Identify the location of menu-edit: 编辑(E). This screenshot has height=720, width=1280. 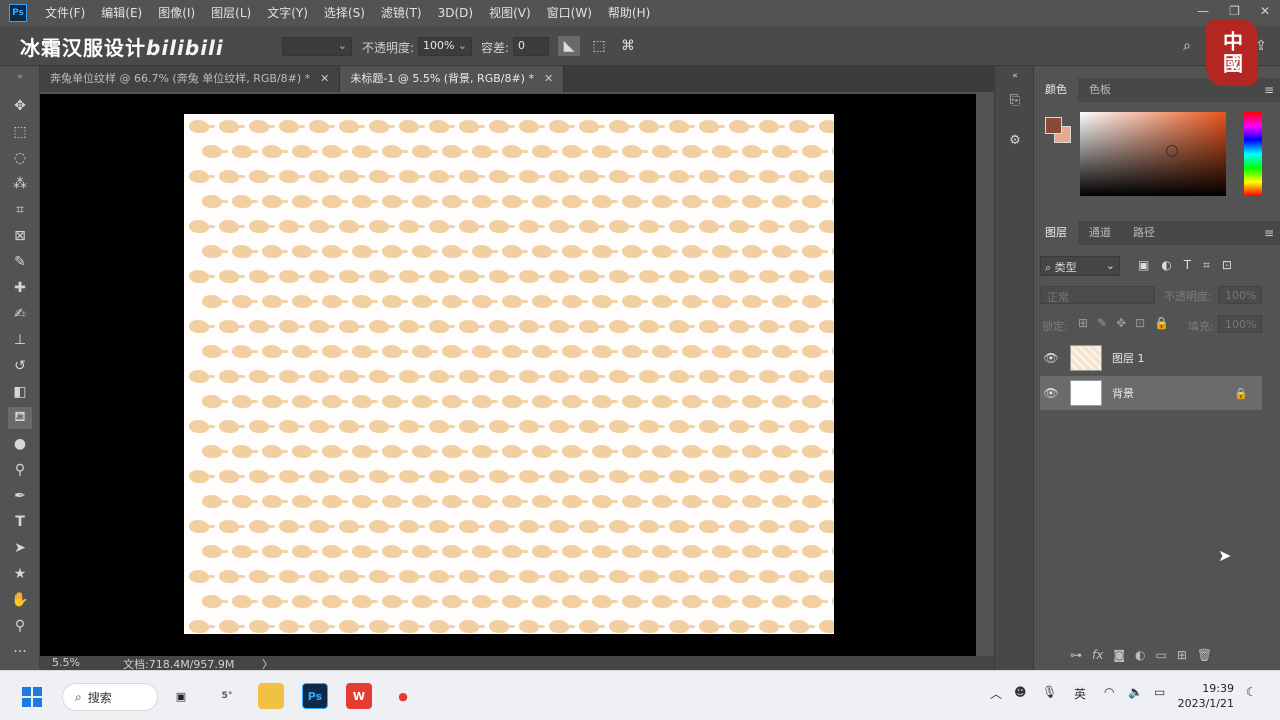
(121, 13).